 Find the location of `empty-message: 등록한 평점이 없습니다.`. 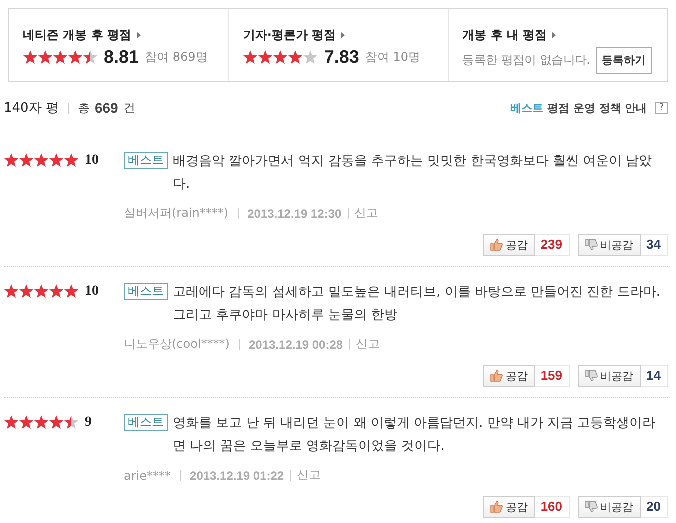

empty-message: 등록한 평점이 없습니다. is located at coordinates (526, 60).